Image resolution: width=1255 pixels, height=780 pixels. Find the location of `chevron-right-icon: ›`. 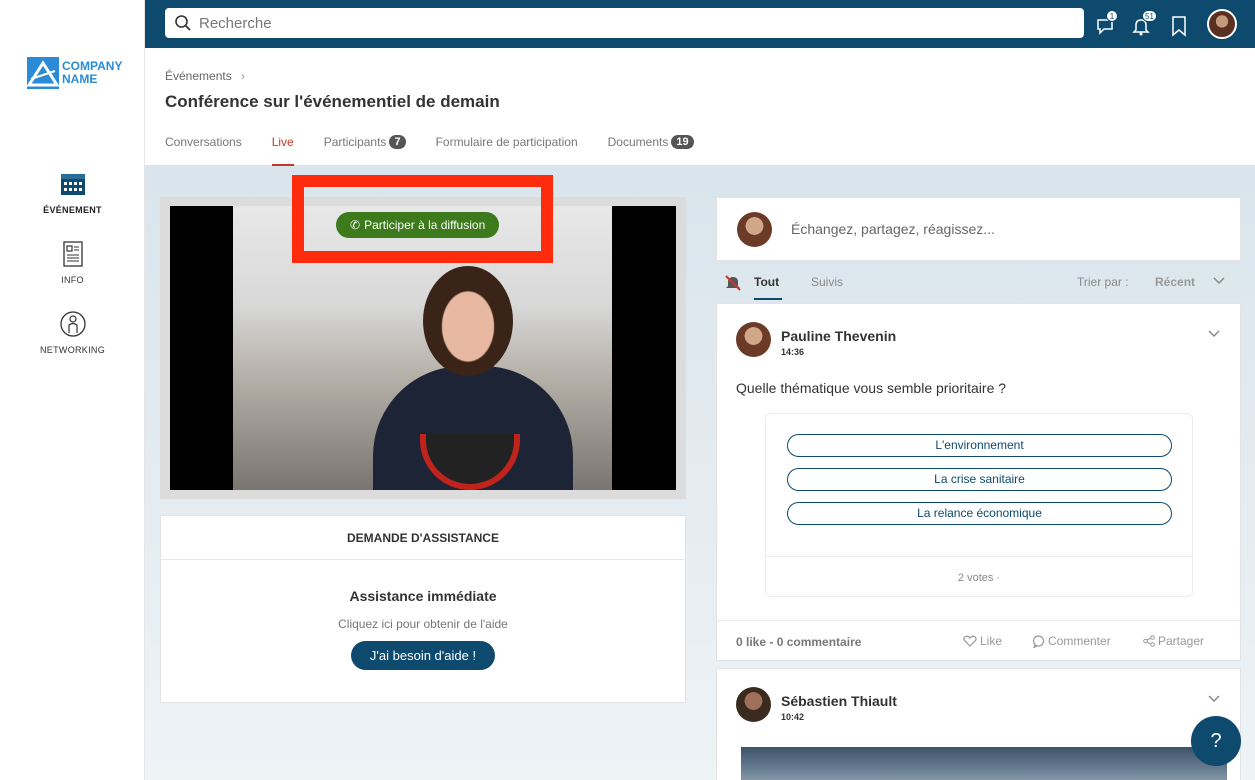

chevron-right-icon: › is located at coordinates (243, 76).